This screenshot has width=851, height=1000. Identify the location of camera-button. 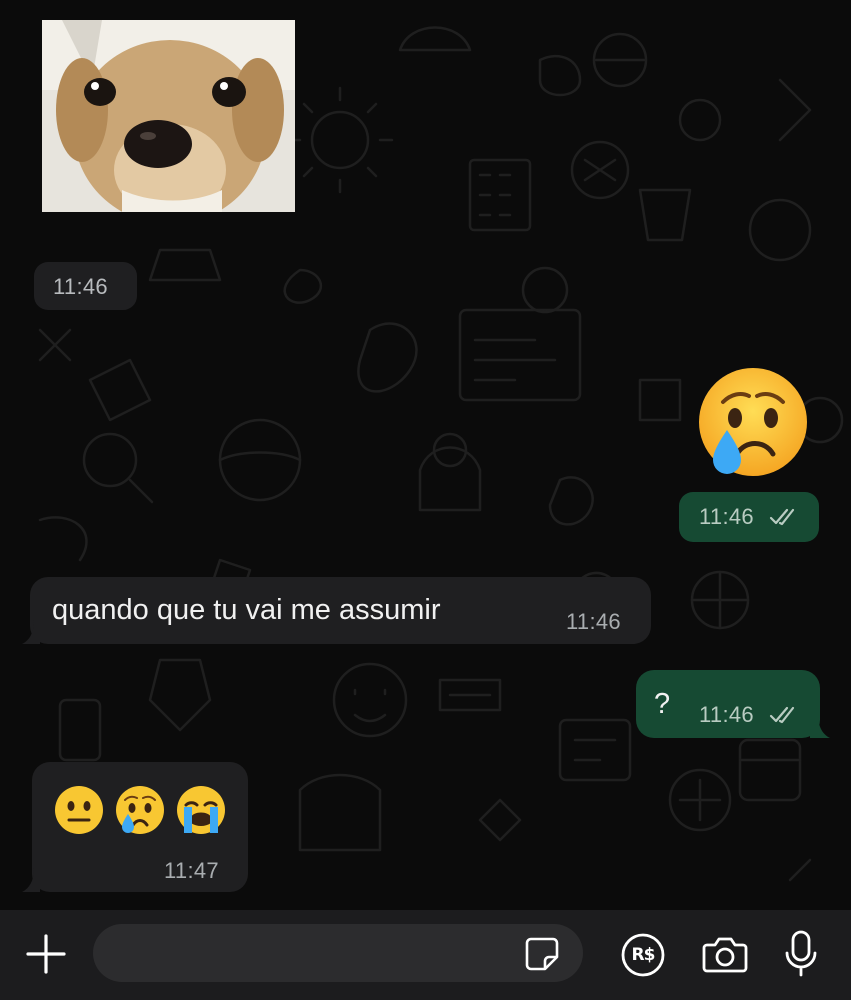
(725, 955).